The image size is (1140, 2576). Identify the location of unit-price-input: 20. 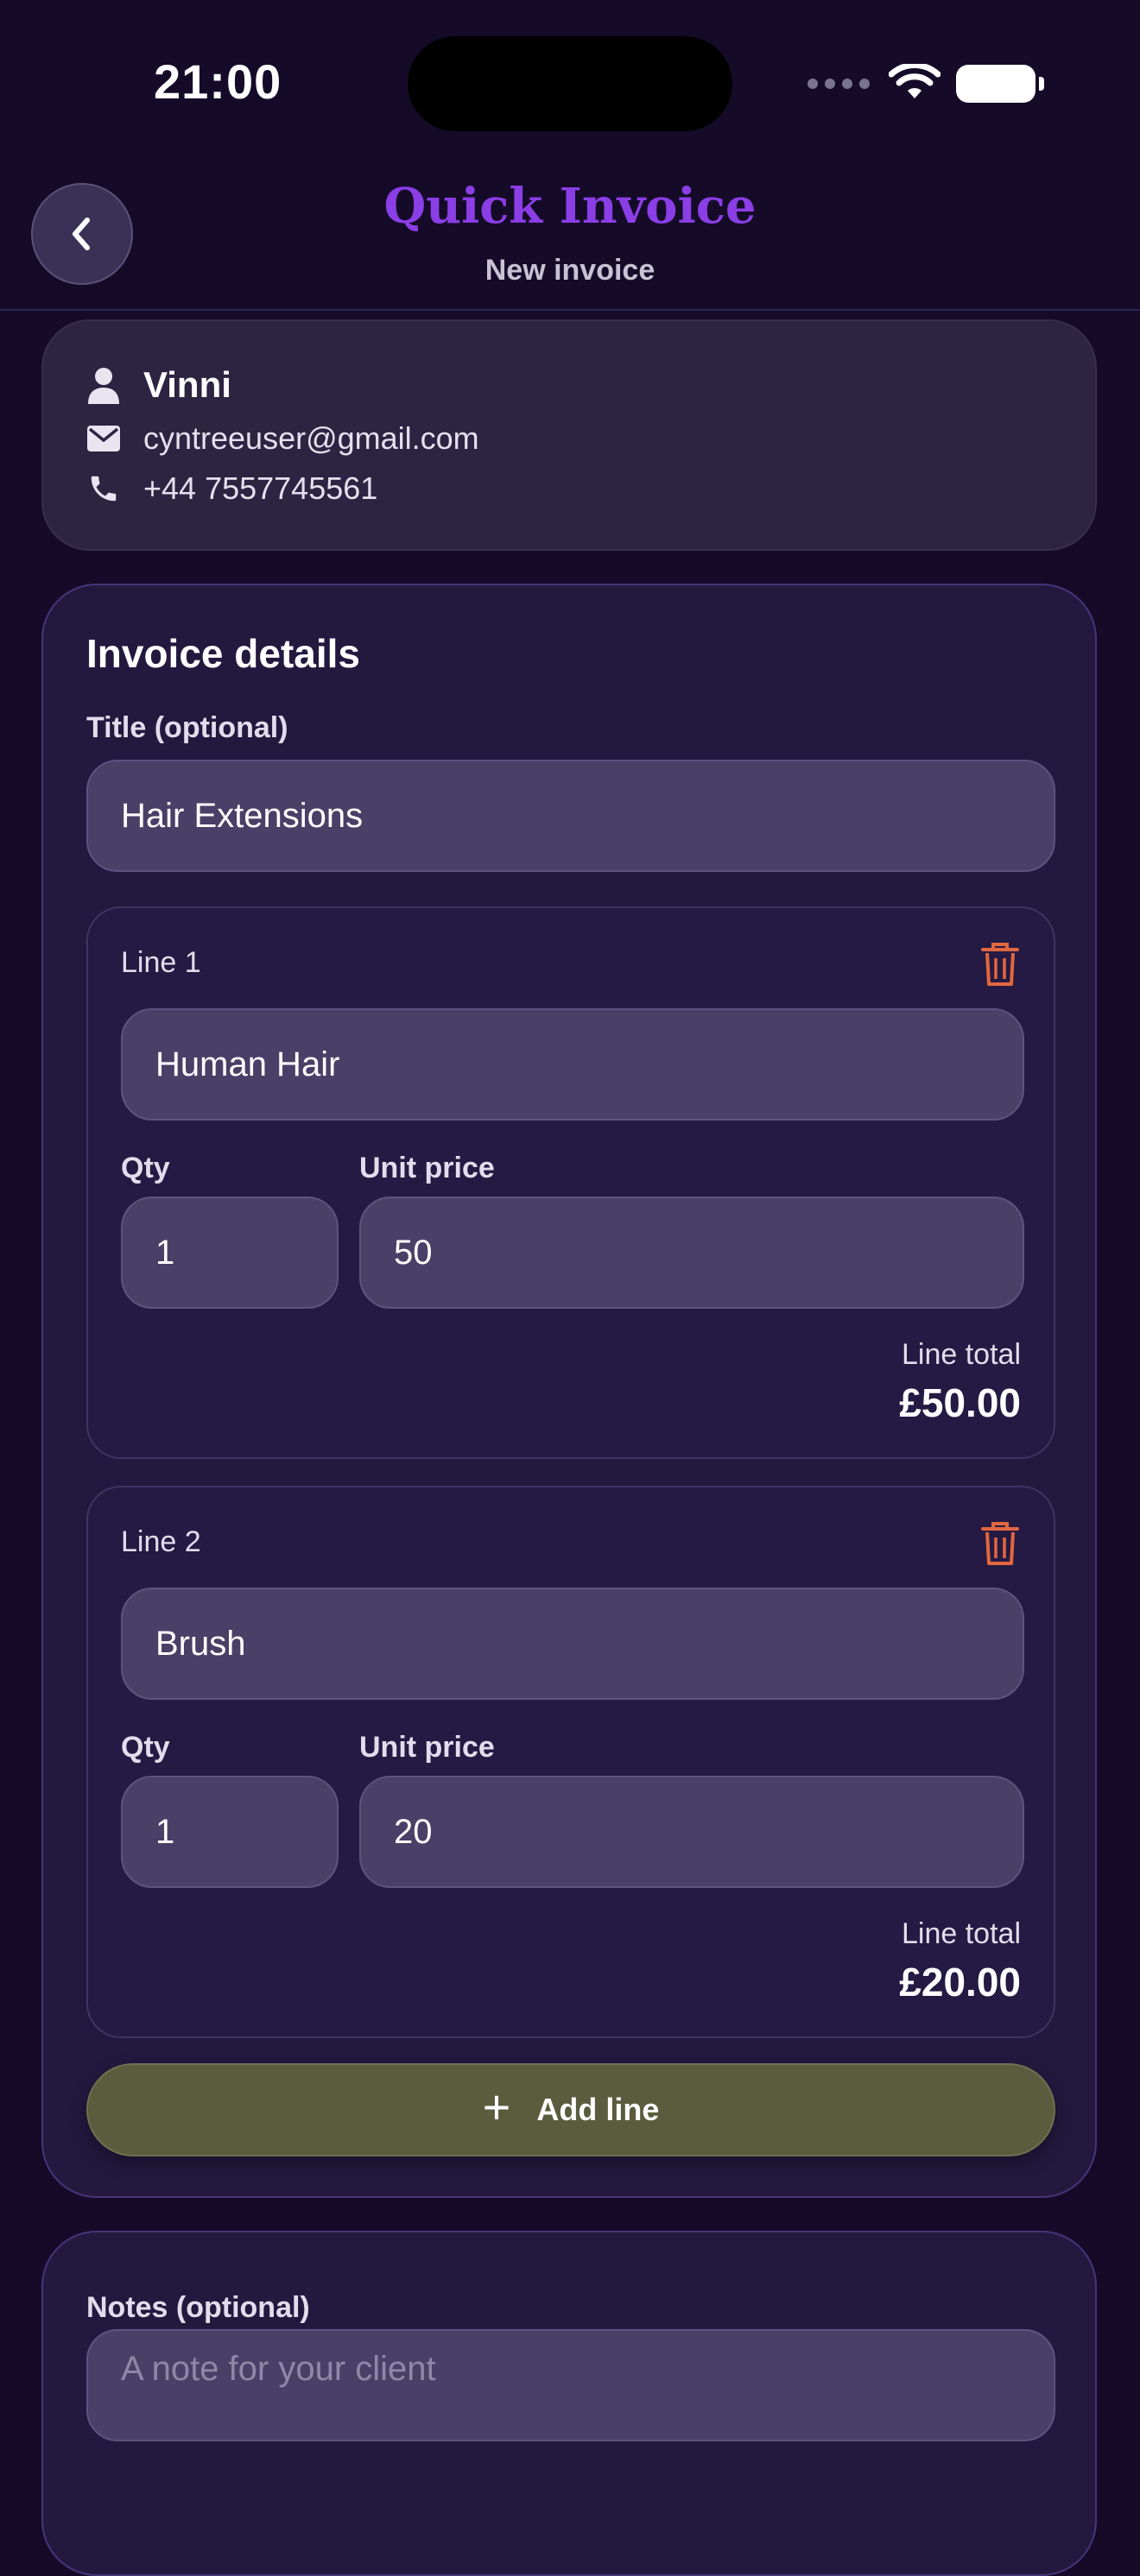
(691, 1832).